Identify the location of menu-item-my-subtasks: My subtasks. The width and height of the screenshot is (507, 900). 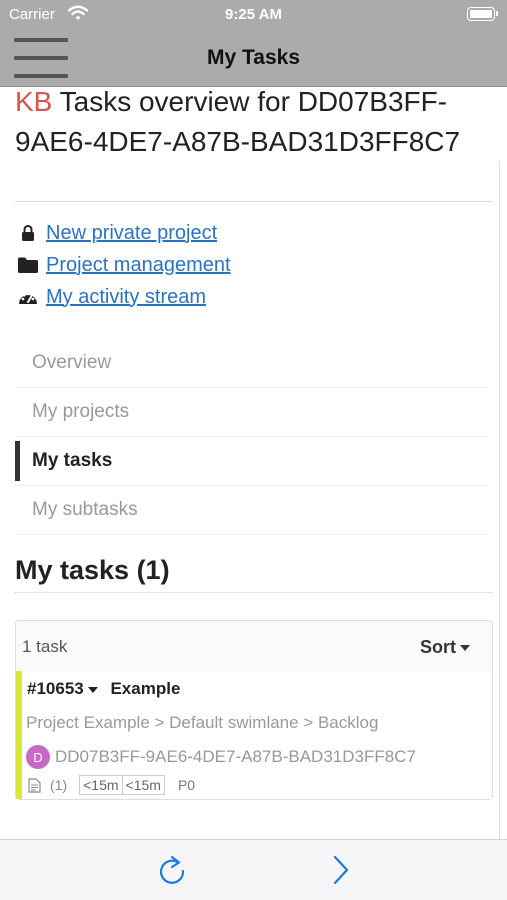
(251, 510).